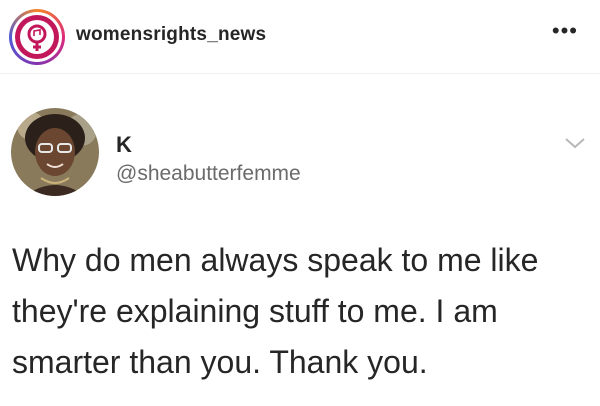 This screenshot has width=600, height=406. What do you see at coordinates (220, 362) in the screenshot?
I see `tweet-text-line: smarter than you. Thank you.` at bounding box center [220, 362].